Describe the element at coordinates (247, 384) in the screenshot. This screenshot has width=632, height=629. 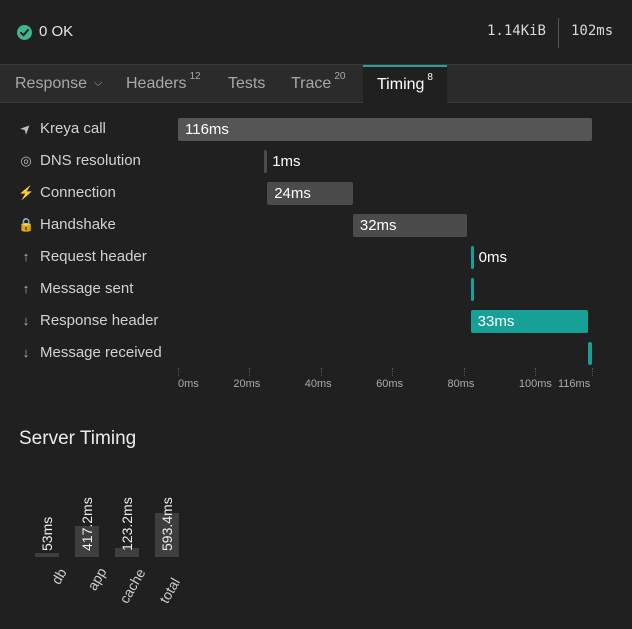
I see `axis-tick-label: 20ms` at that location.